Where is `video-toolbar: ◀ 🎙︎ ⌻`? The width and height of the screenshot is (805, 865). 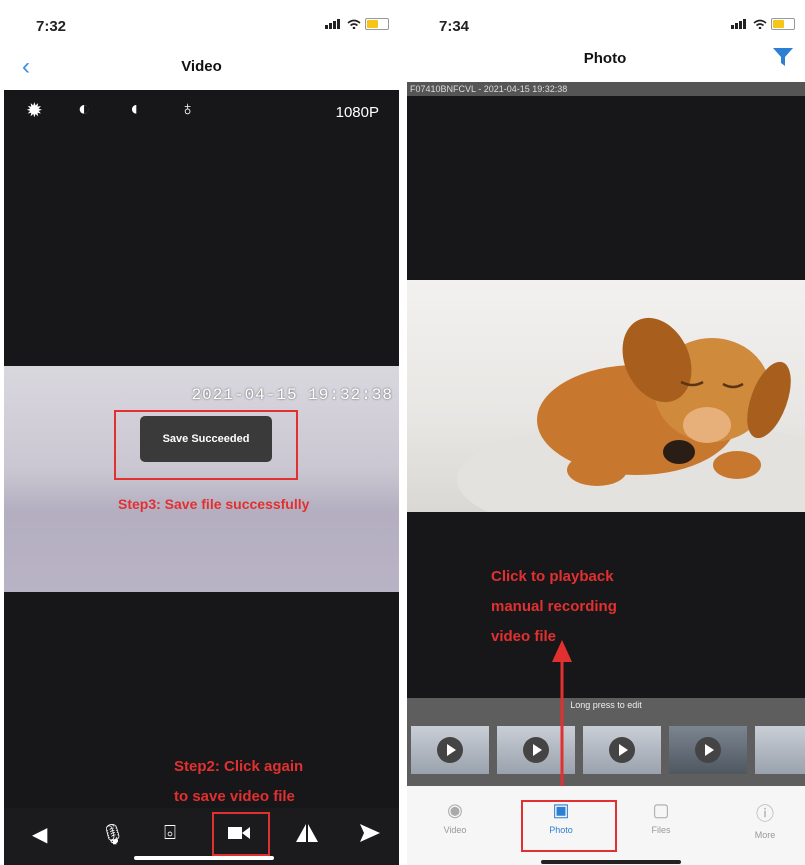
video-toolbar: ◀ 🎙︎ ⌻ is located at coordinates (201, 836).